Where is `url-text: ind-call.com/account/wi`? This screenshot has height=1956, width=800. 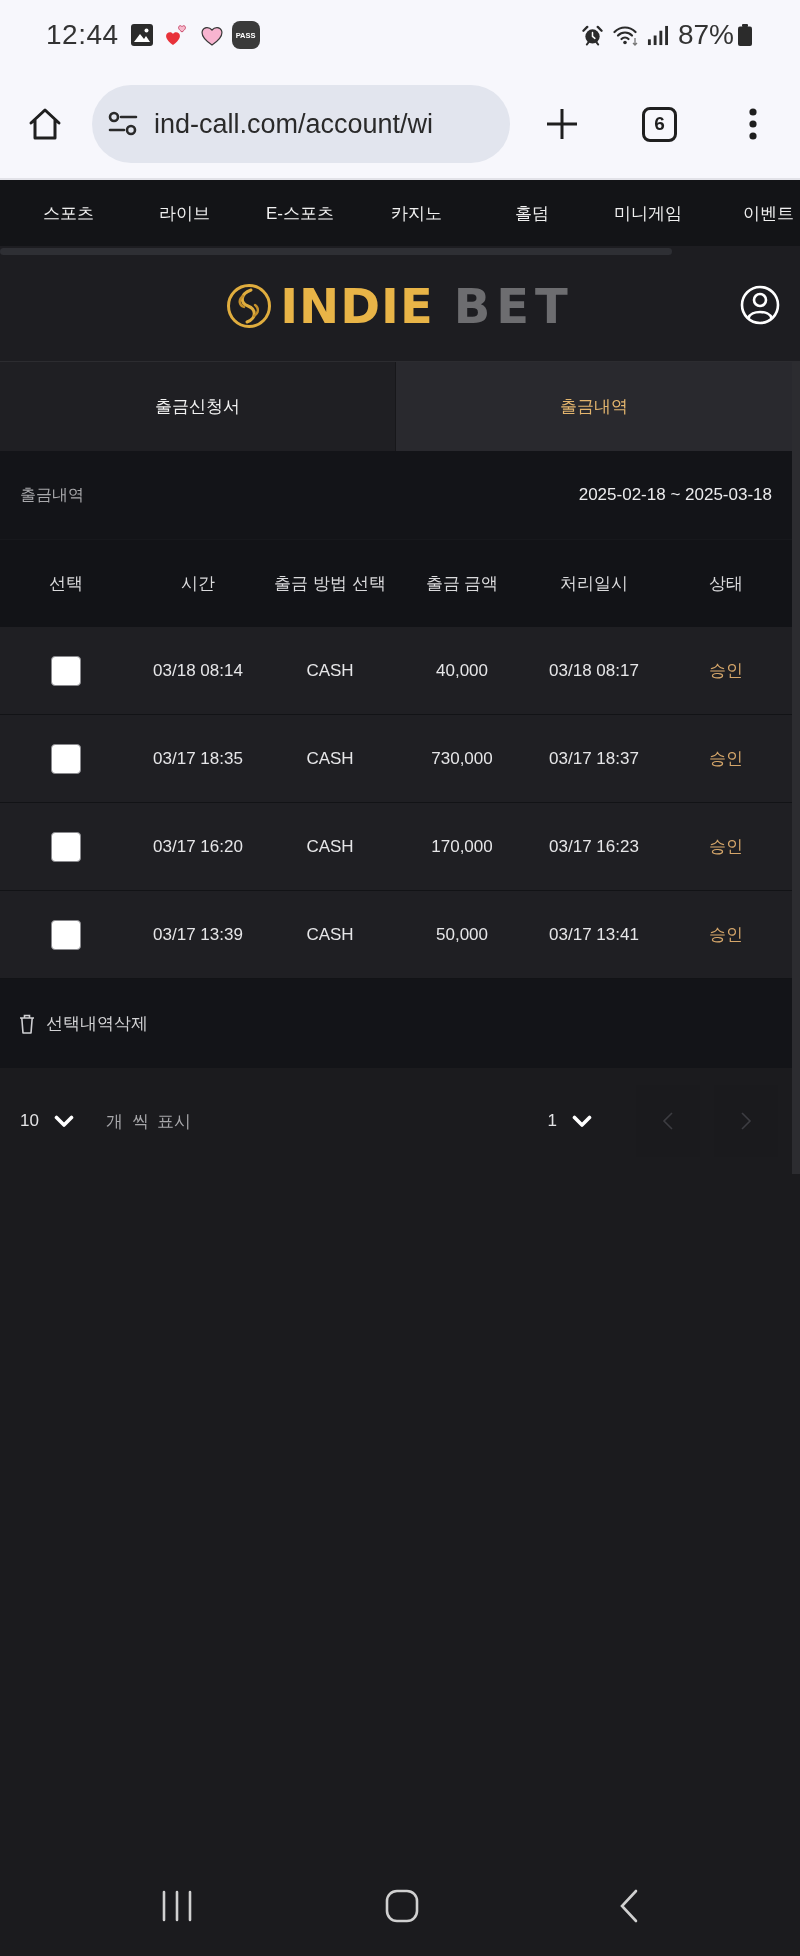
url-text: ind-call.com/account/wi is located at coordinates (294, 124).